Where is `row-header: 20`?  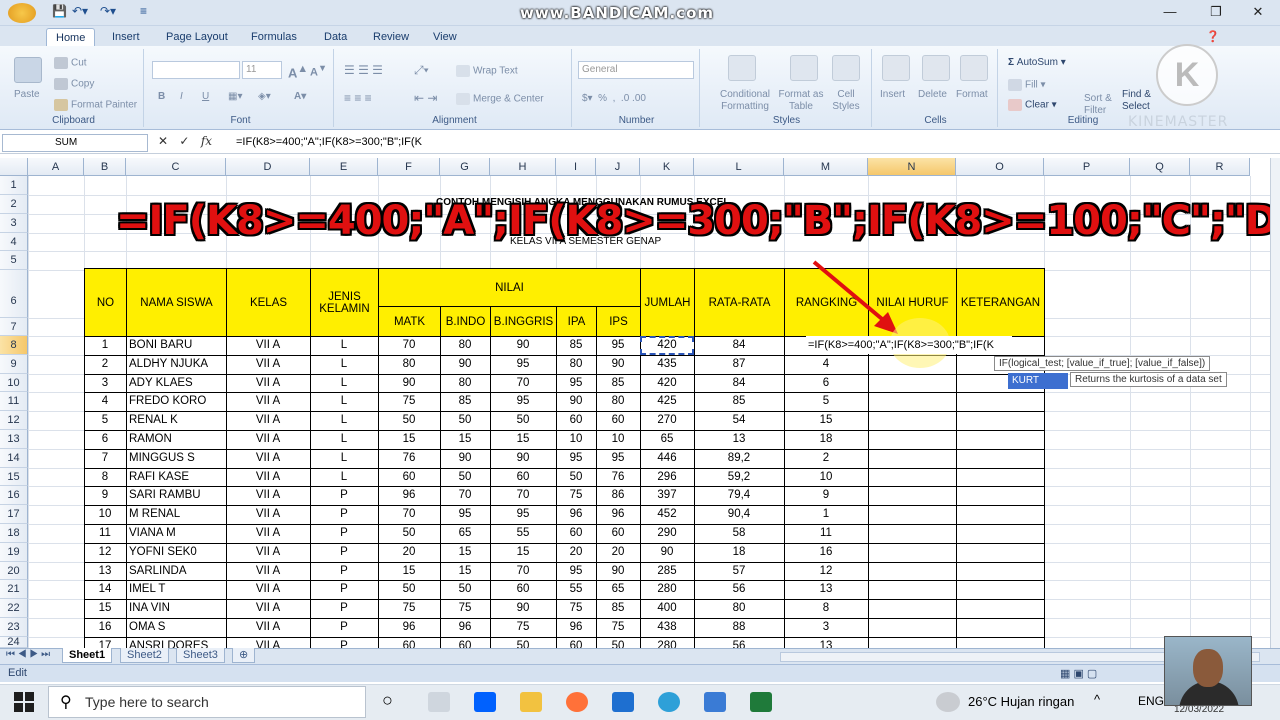
row-header: 20 is located at coordinates (14, 571).